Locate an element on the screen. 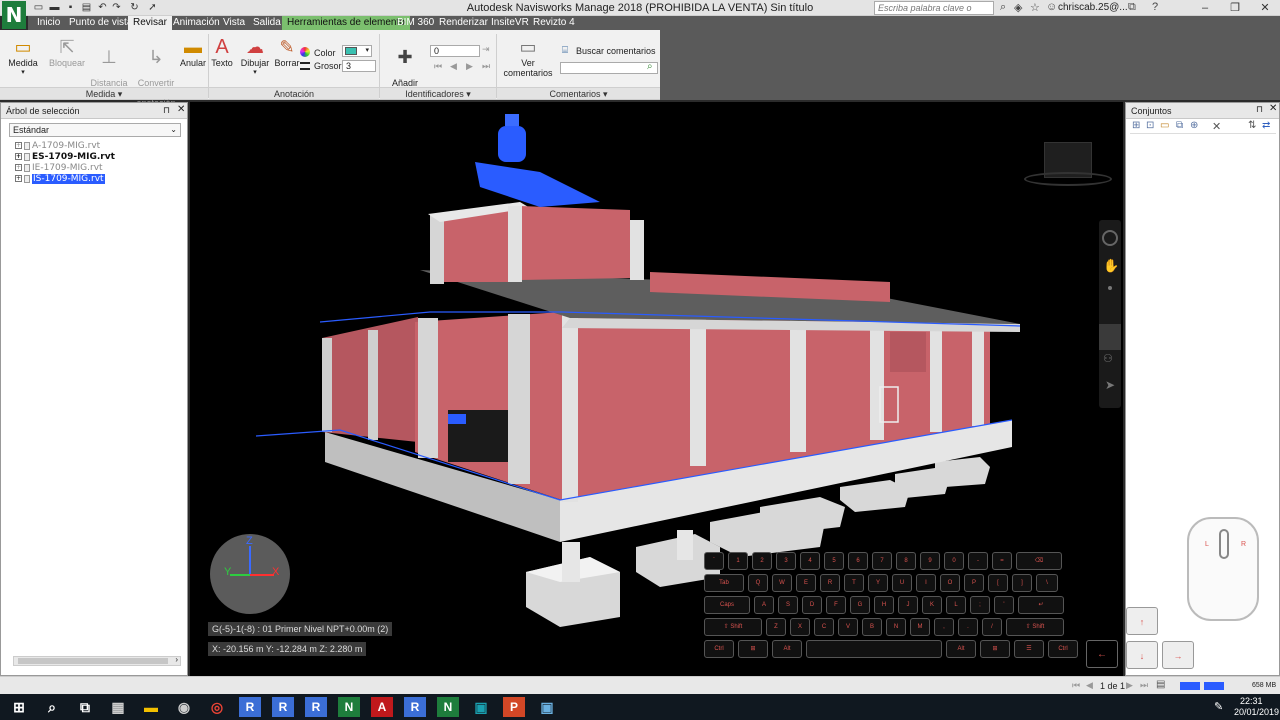  keyboard-key: W is located at coordinates (782, 583).